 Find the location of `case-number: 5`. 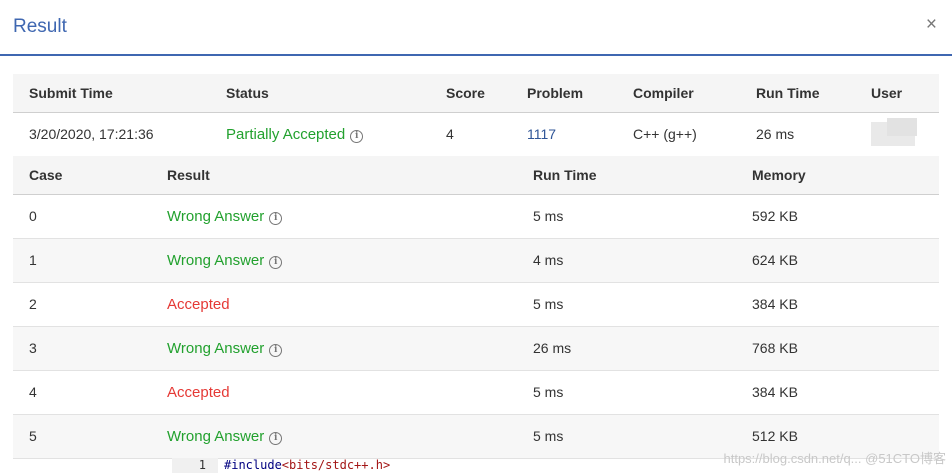

case-number: 5 is located at coordinates (90, 436).